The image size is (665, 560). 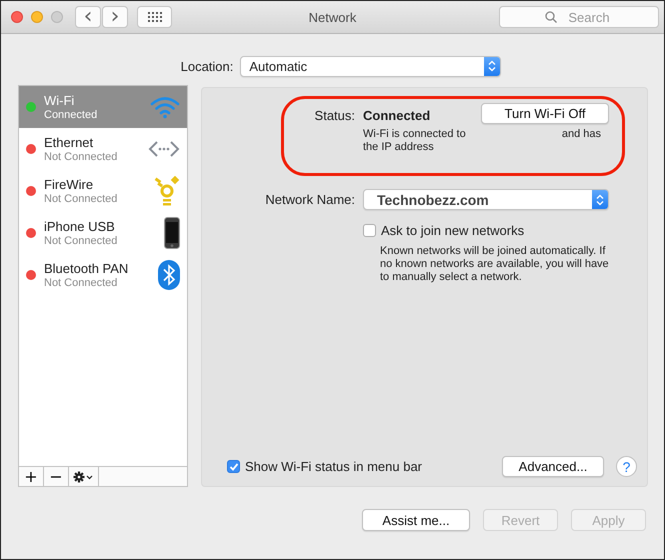 I want to click on close-button, so click(x=17, y=17).